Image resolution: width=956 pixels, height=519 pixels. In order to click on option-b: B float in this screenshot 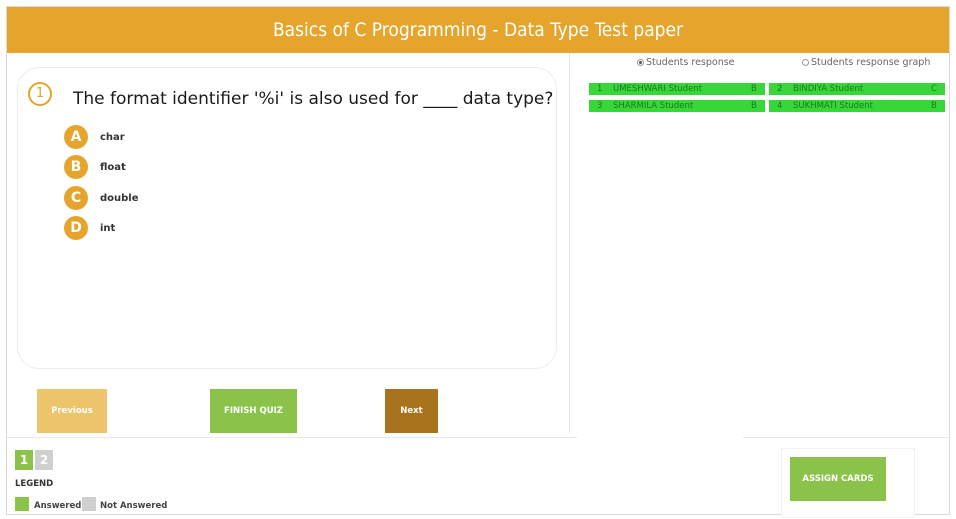, I will do `click(95, 167)`.